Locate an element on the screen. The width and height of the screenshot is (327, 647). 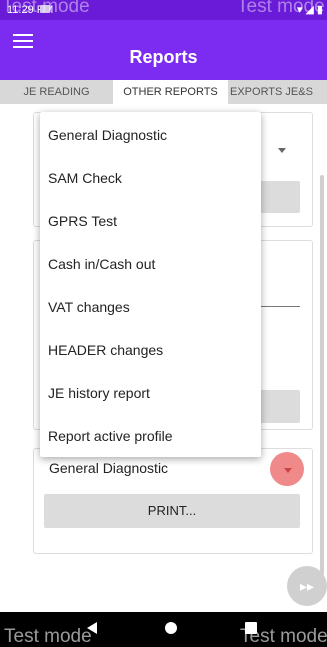
tab-exports: EXPORTS JE&S is located at coordinates (277, 92).